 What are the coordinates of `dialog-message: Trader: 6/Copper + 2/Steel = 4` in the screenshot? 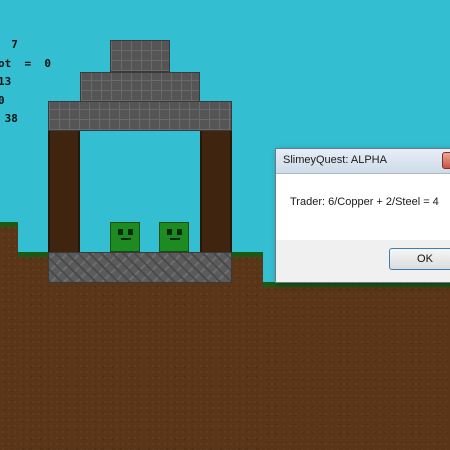 It's located at (364, 202).